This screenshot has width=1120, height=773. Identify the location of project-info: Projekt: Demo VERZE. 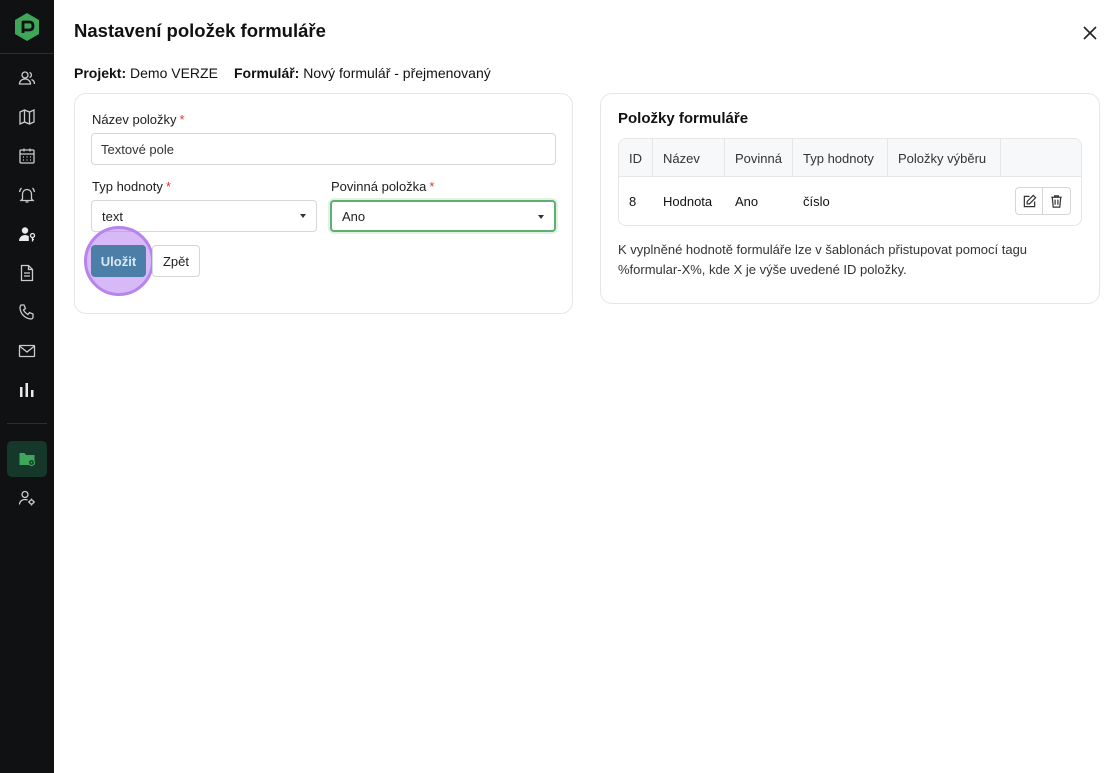
(146, 73).